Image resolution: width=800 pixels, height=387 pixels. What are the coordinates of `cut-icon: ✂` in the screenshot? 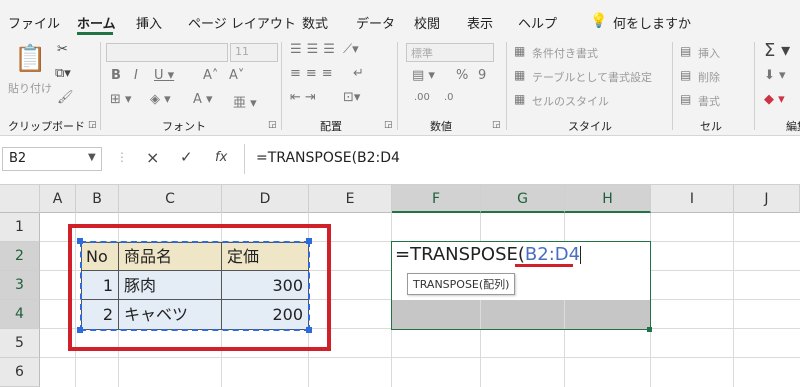 It's located at (62, 49).